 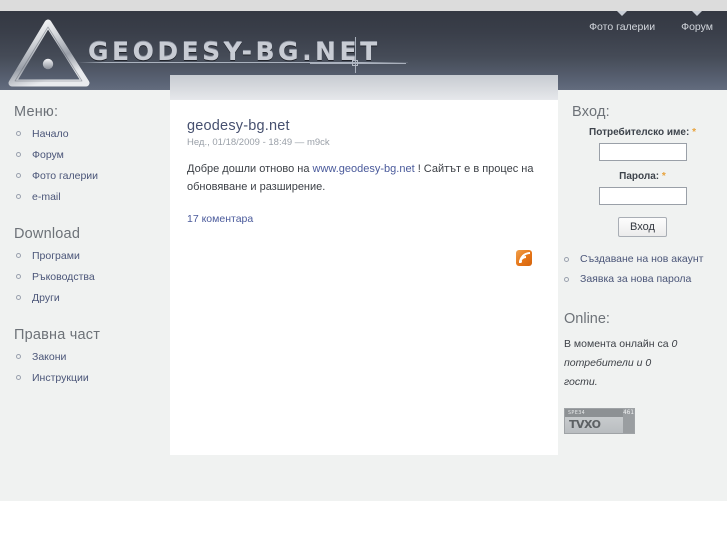 What do you see at coordinates (258, 142) in the screenshot?
I see `node-submitted-meta: Нед., 01/18/2009 - 18:49 — m9ck` at bounding box center [258, 142].